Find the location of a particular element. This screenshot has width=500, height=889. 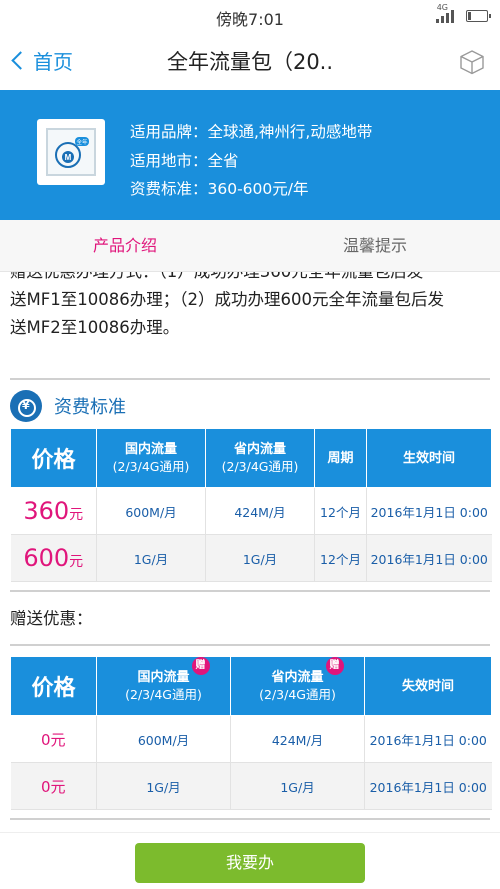

cube-icon is located at coordinates (472, 62).